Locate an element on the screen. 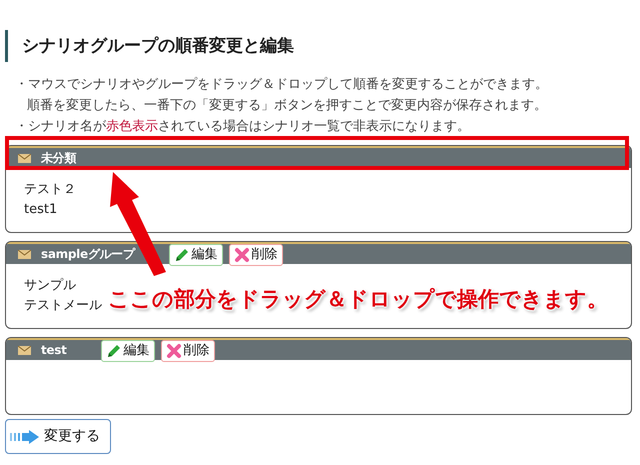 The width and height of the screenshot is (640, 465). group-header: 未分類 is located at coordinates (318, 157).